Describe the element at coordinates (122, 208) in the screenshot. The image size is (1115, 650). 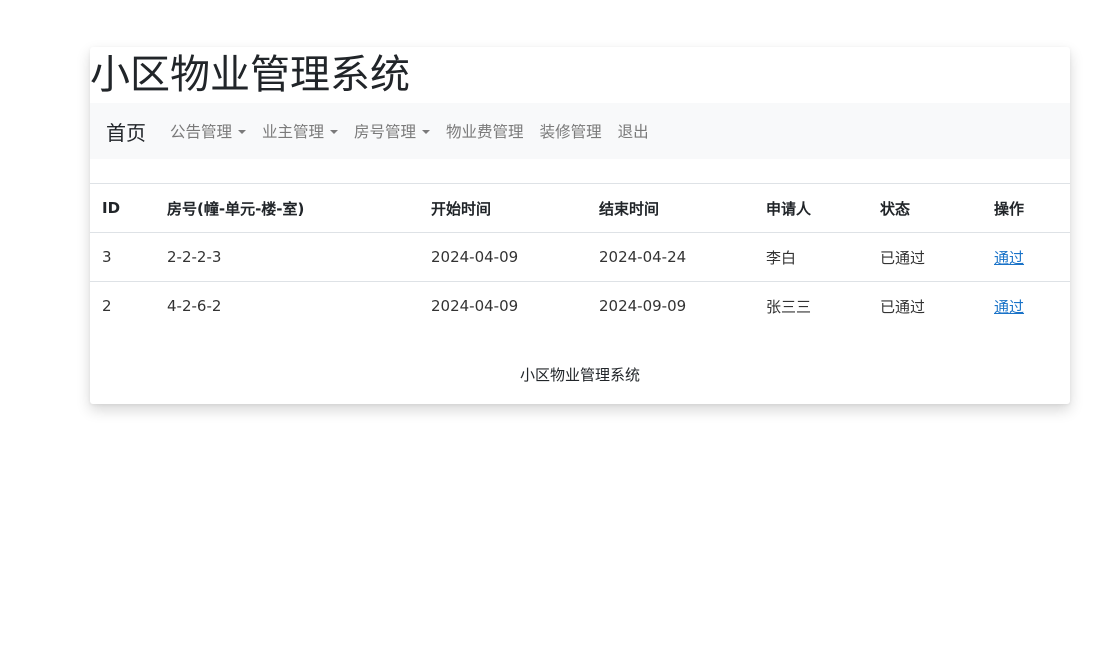
I see `column-header-id: ID` at that location.